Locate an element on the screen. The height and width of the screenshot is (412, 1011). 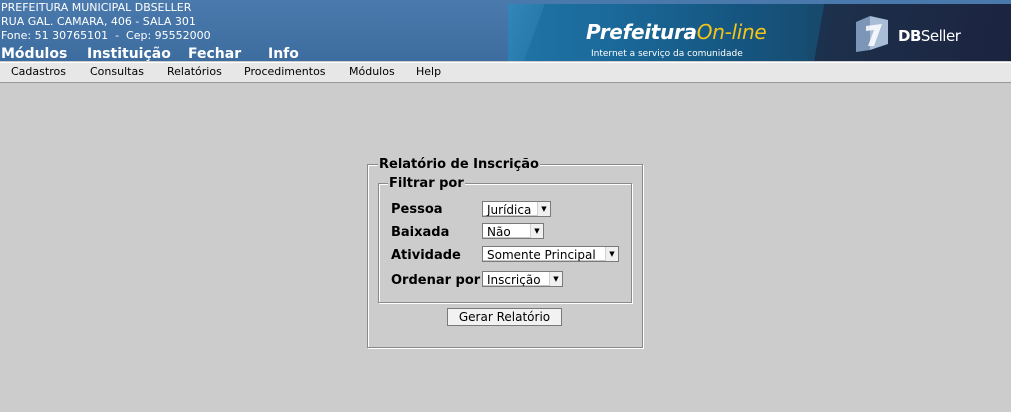
atividade-select: Somente Principal ▼ is located at coordinates (550, 254).